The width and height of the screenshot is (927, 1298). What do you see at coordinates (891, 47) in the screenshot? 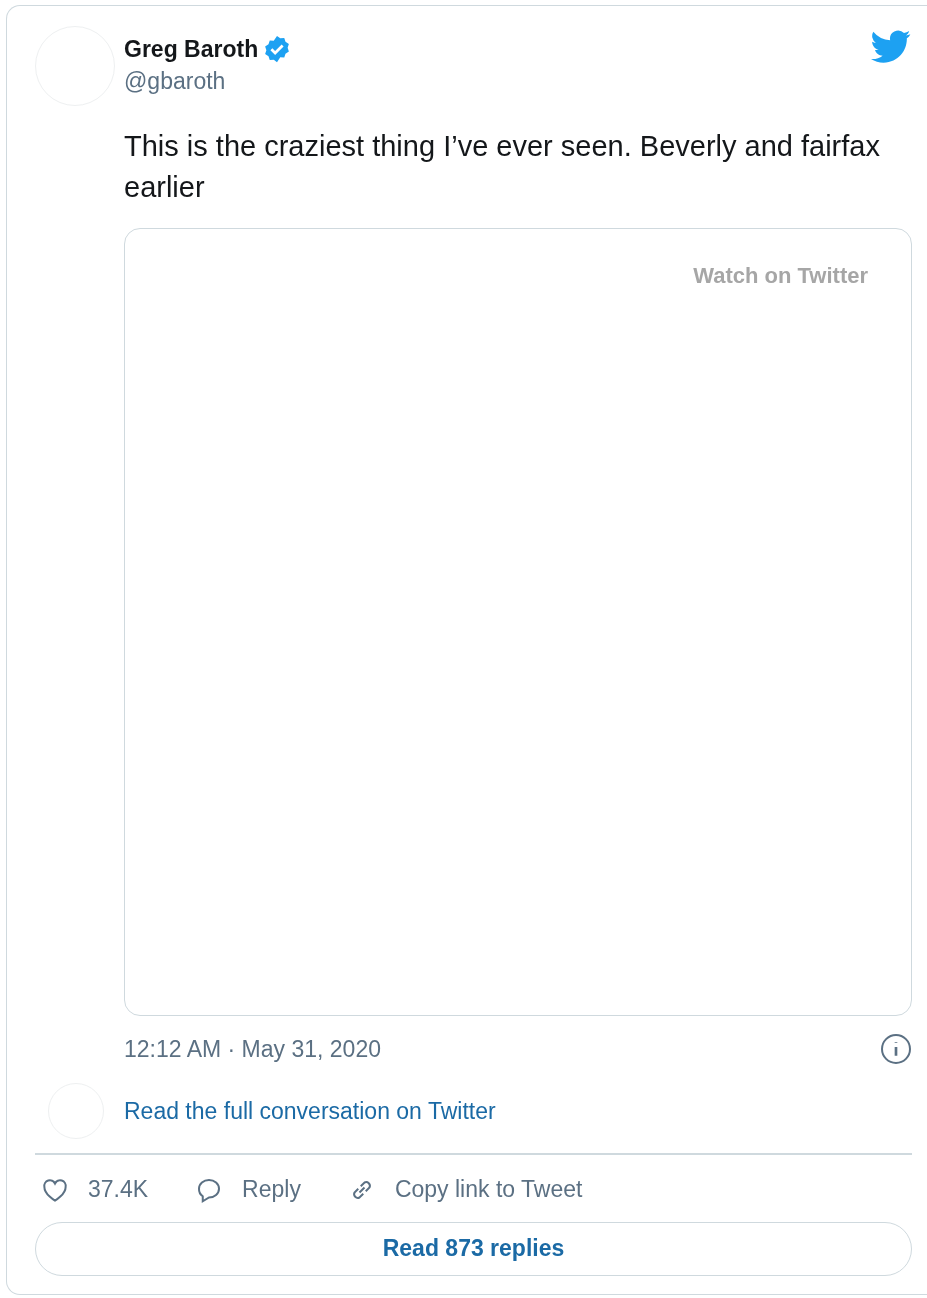
I see `bird-icon` at bounding box center [891, 47].